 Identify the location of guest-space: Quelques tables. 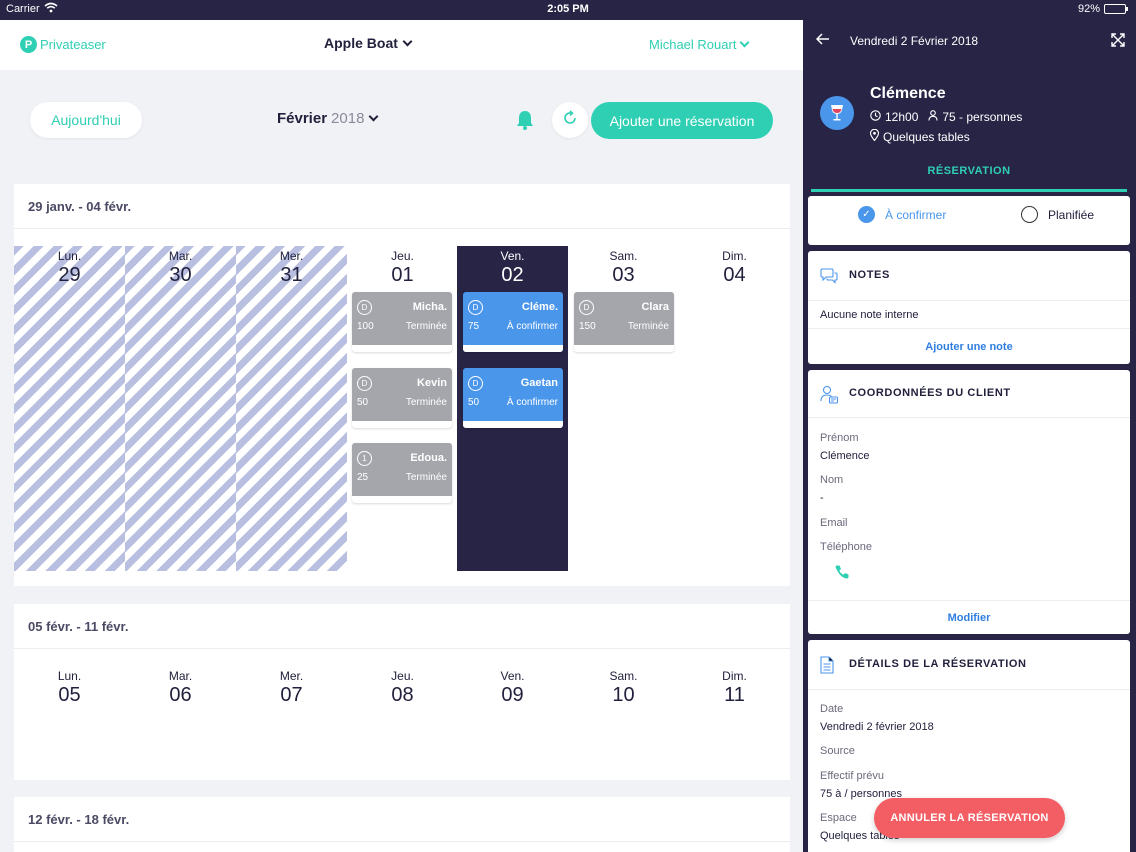
(926, 136).